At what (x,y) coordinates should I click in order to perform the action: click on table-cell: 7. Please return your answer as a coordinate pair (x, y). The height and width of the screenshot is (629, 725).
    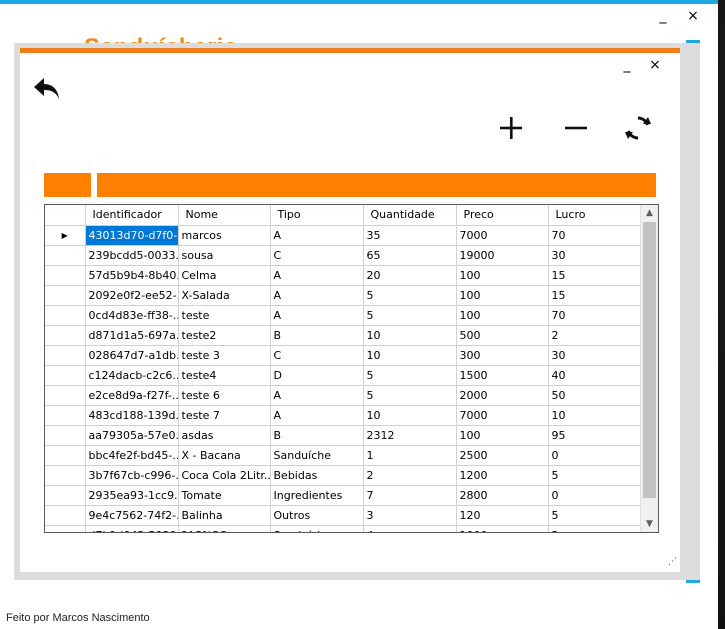
    Looking at the image, I should click on (410, 495).